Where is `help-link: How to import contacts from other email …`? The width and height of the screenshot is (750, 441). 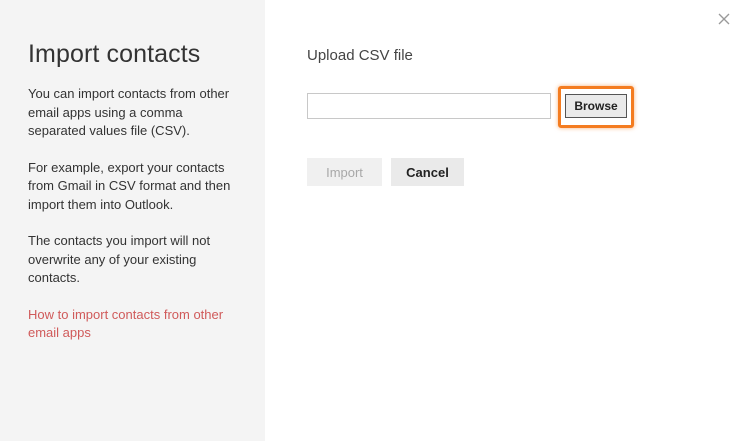
help-link: How to import contacts from other email … is located at coordinates (132, 324).